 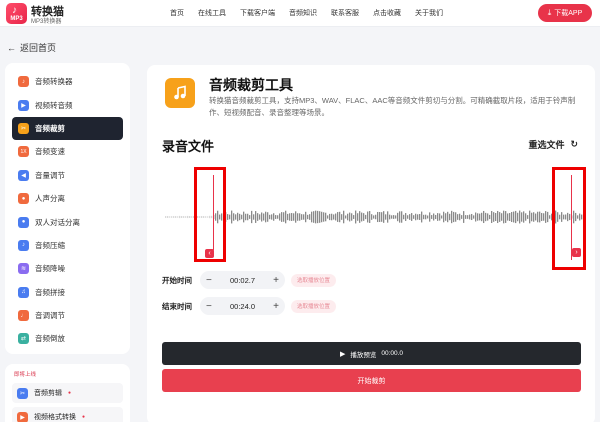 I want to click on end-time-value: 00:24.0, so click(x=242, y=306).